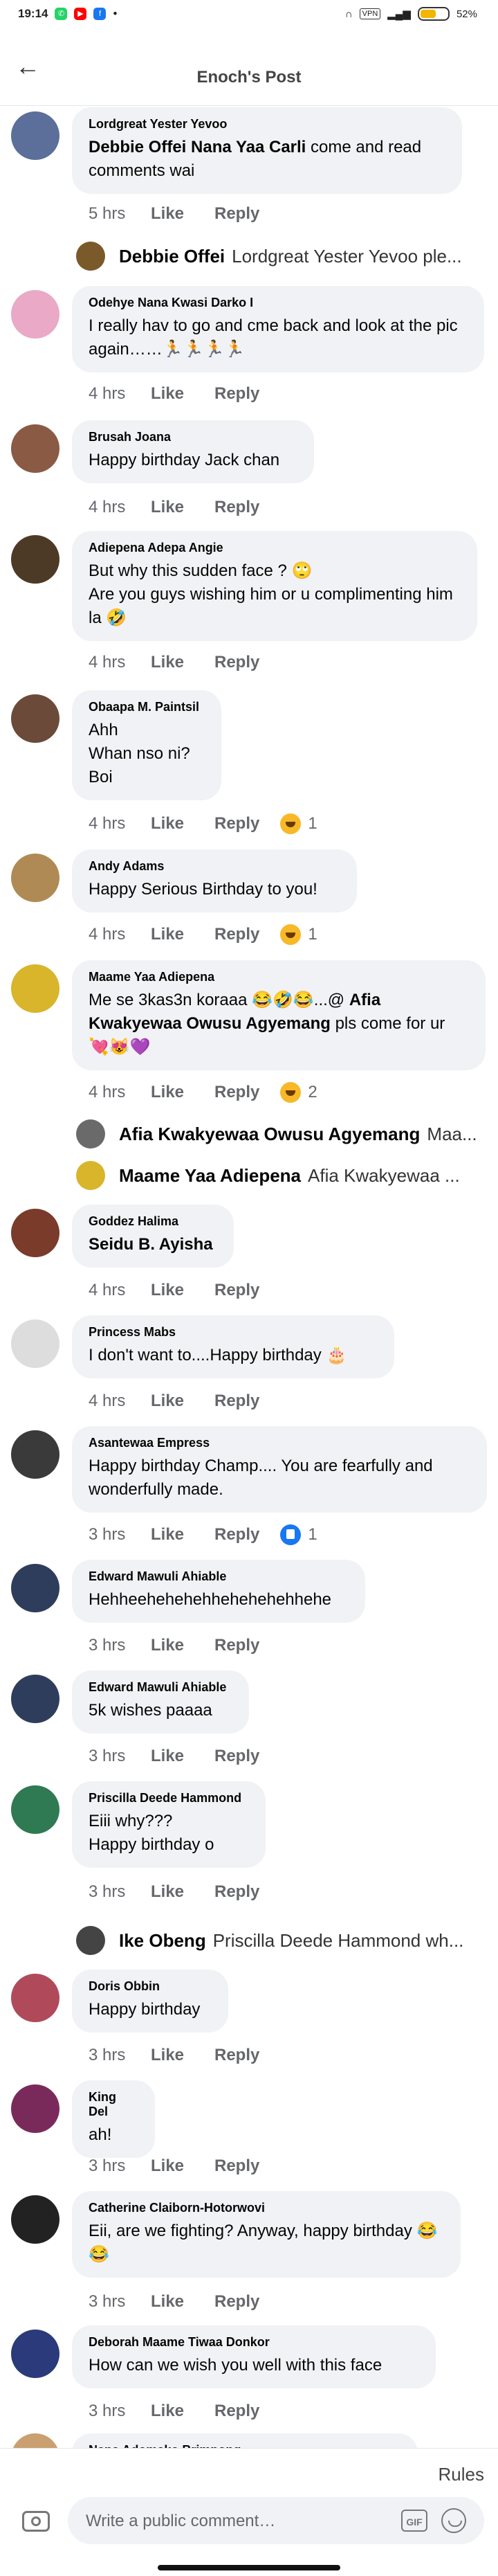 The height and width of the screenshot is (2576, 498). Describe the element at coordinates (266, 2208) in the screenshot. I see `commenter-name: Catherine Claiborn-Hotorwovi` at that location.